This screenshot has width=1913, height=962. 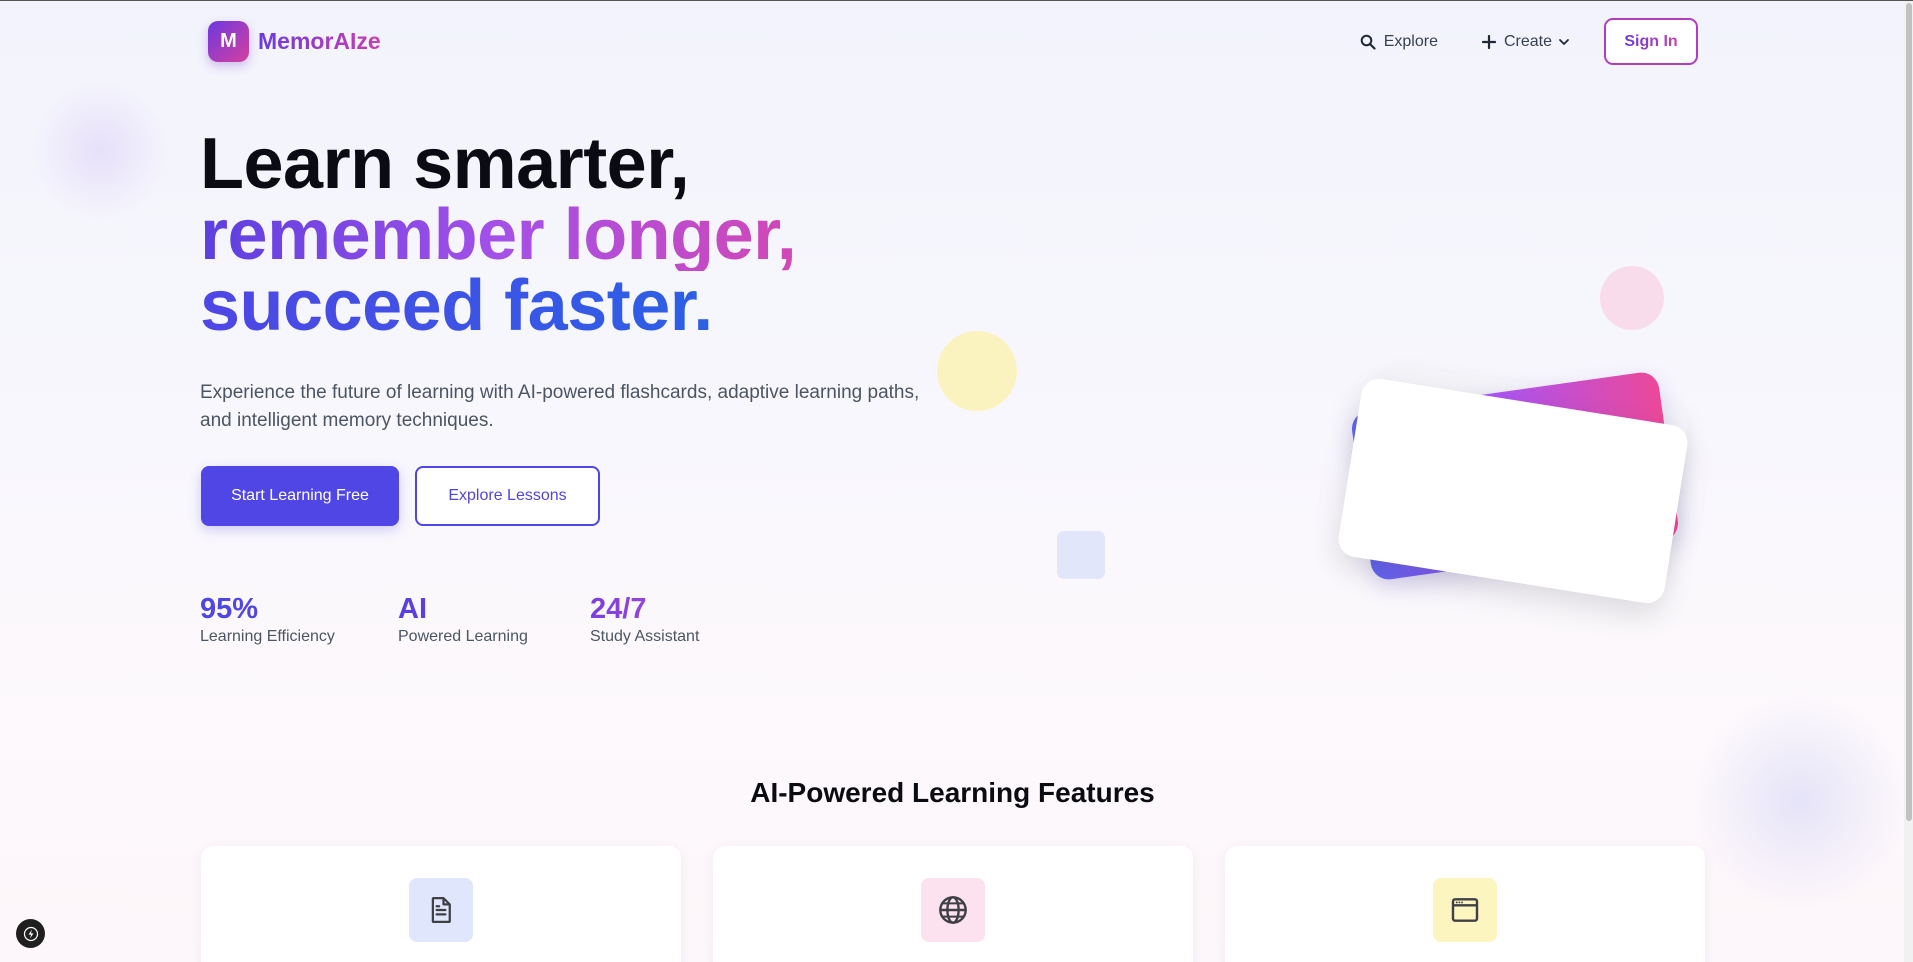 I want to click on lightning-icon, so click(x=30, y=933).